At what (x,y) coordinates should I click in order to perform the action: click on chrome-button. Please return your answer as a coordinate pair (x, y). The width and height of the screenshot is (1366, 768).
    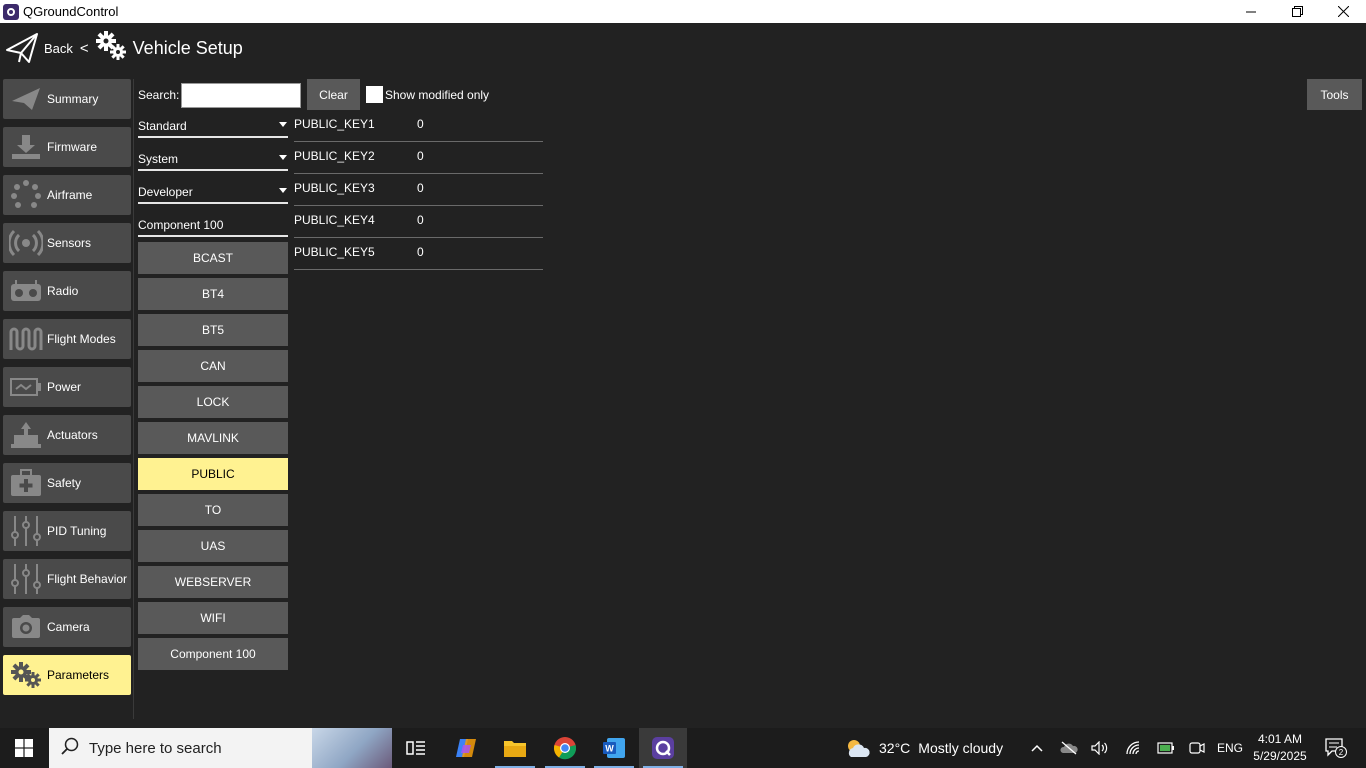
    Looking at the image, I should click on (565, 748).